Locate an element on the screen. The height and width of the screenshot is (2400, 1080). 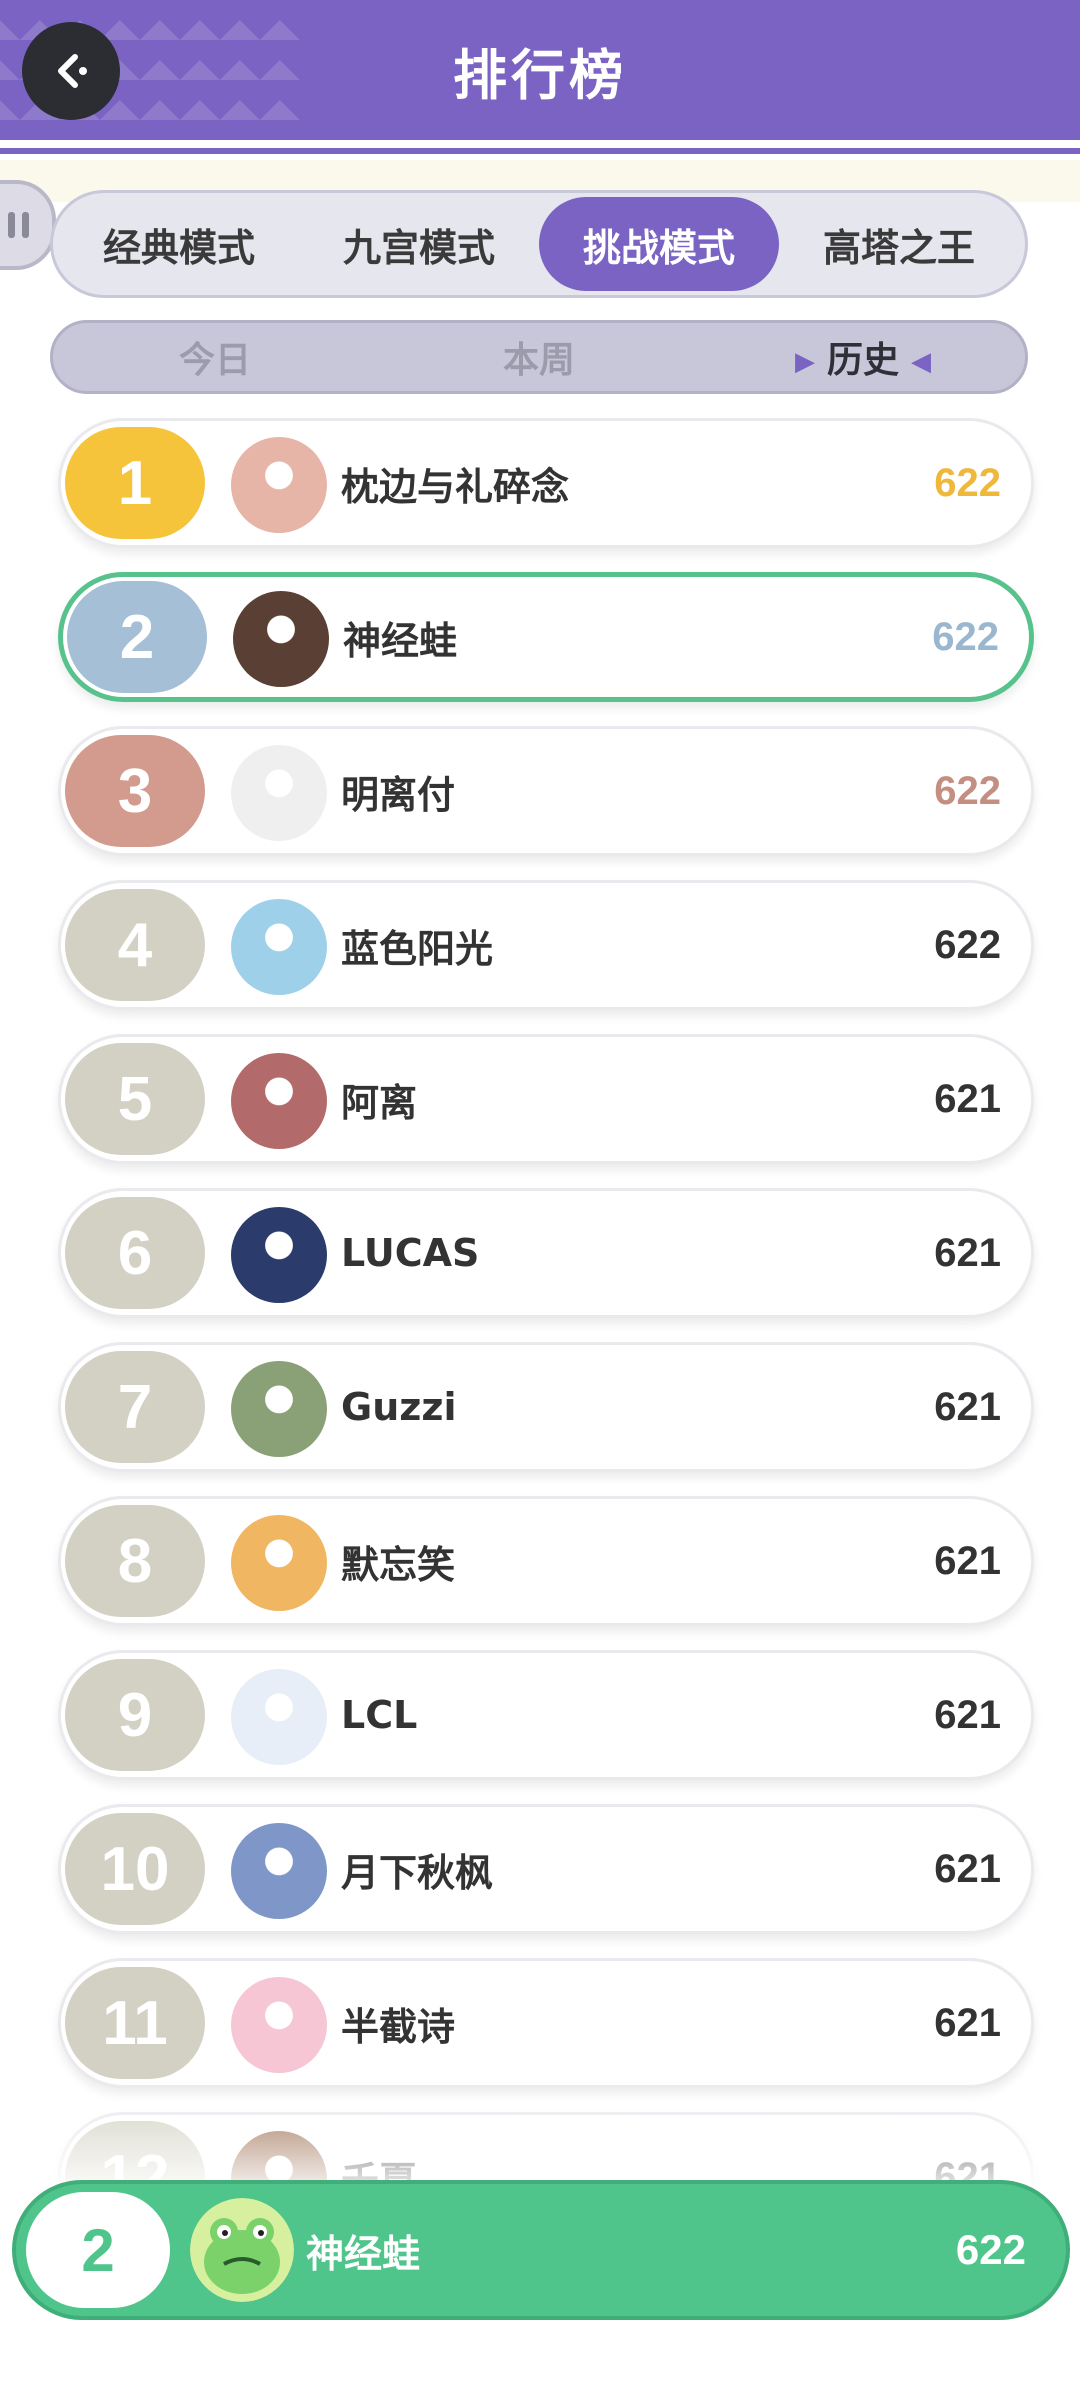
rank-badge: 10 is located at coordinates (135, 1869).